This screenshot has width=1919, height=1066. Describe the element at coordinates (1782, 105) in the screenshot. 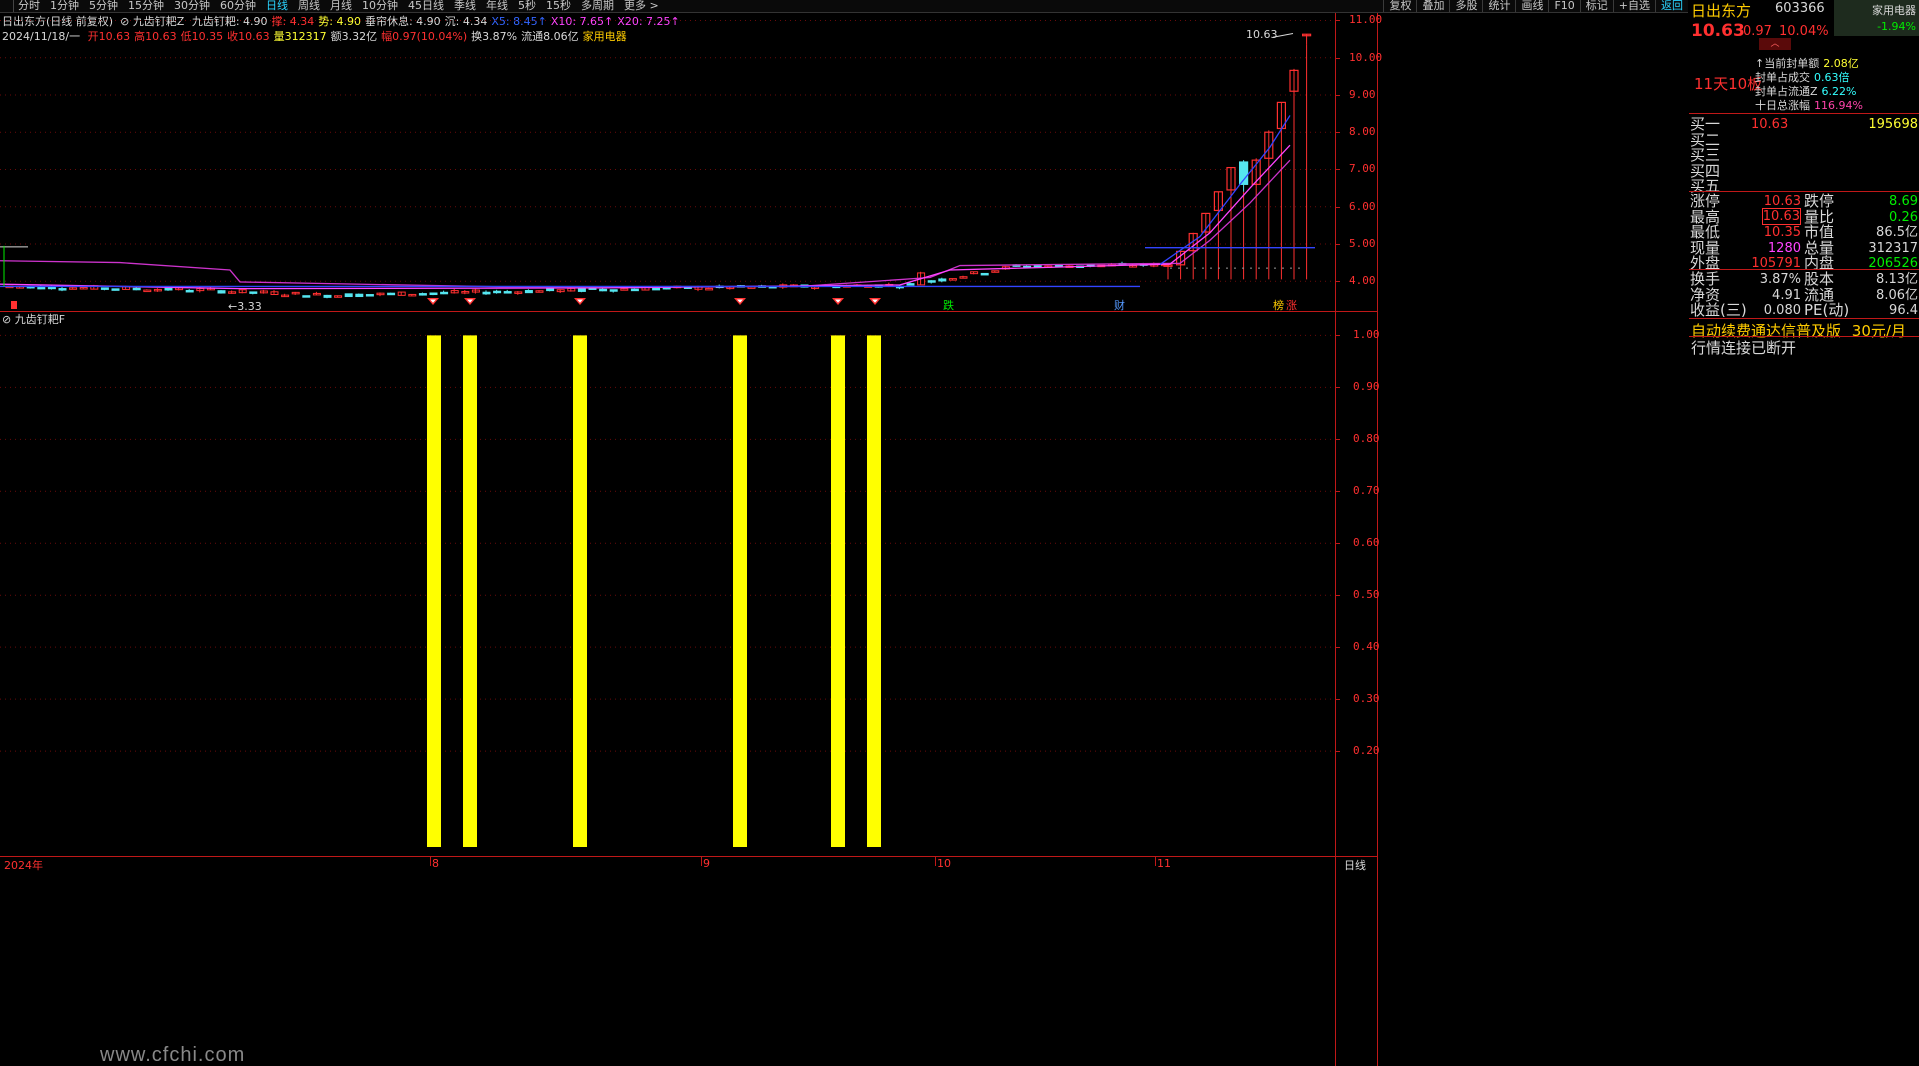

I see `seal-label: 十日总涨幅` at that location.